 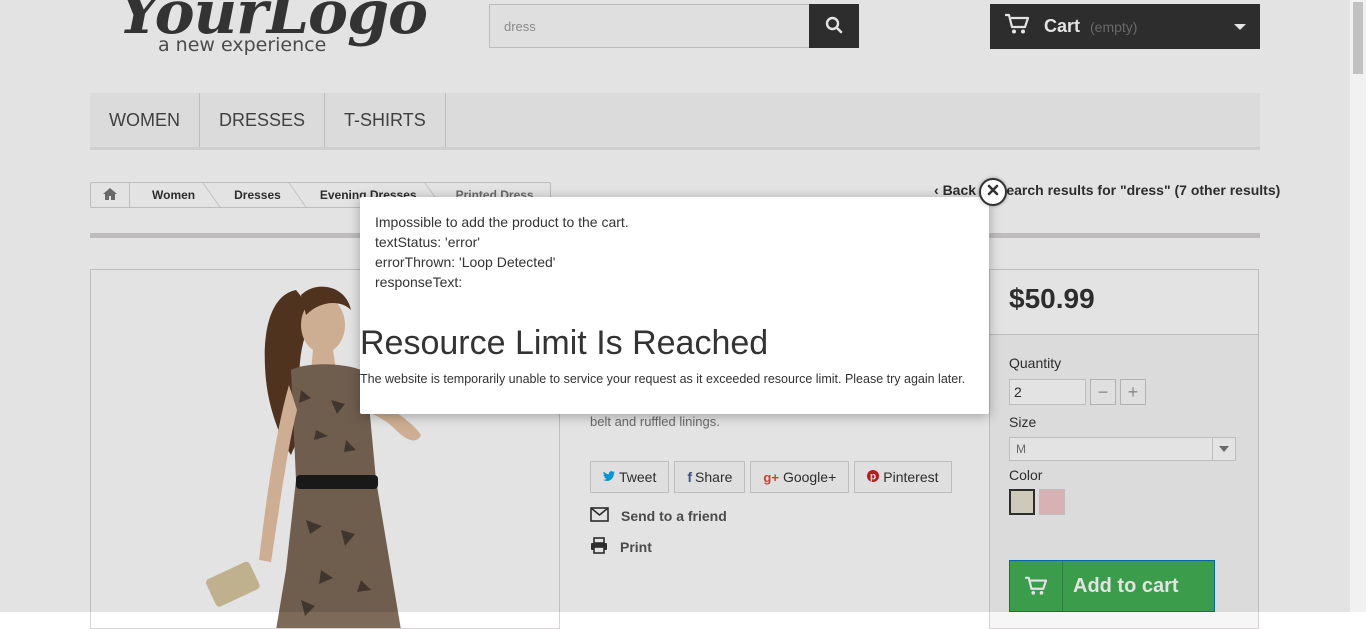 I want to click on close-modal-button, so click(x=993, y=192).